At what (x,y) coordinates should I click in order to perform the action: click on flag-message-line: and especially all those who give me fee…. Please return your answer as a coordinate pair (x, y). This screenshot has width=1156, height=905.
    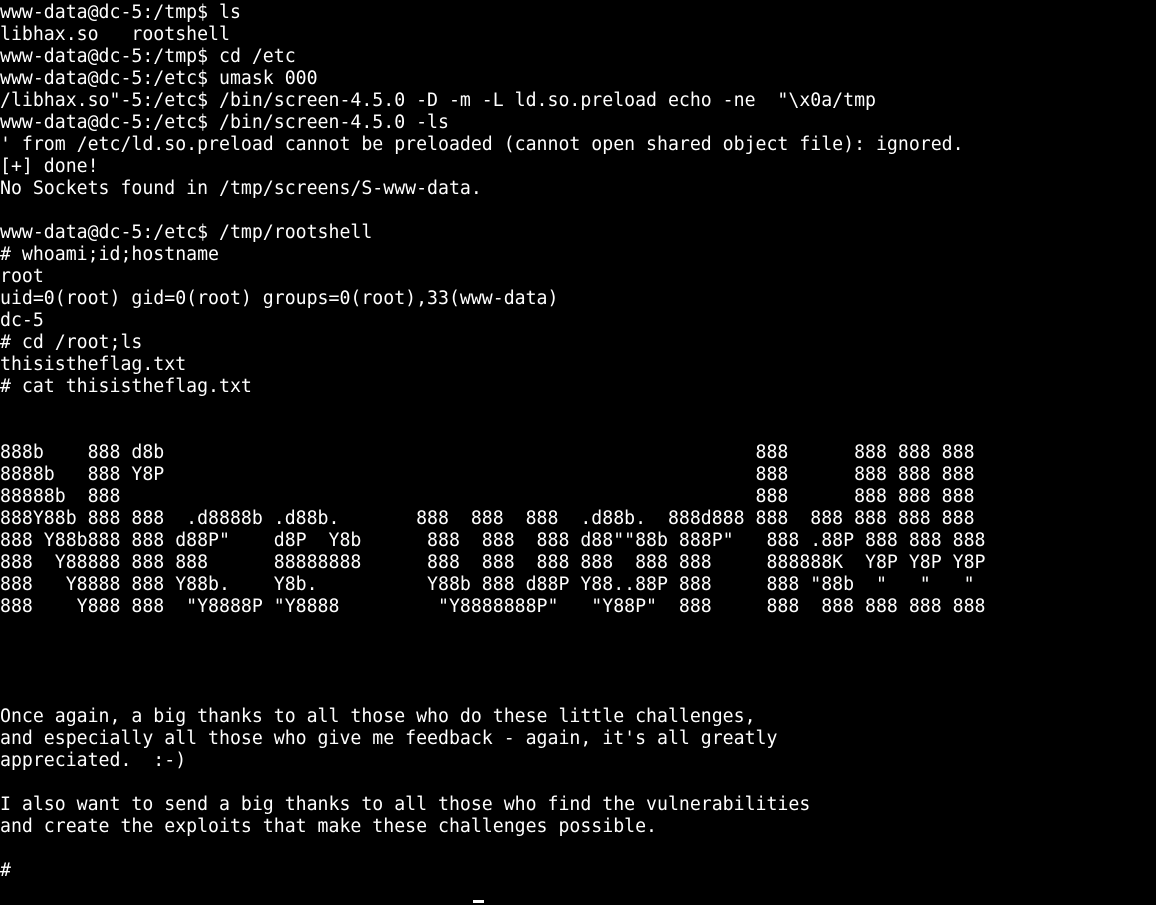
    Looking at the image, I should click on (389, 738).